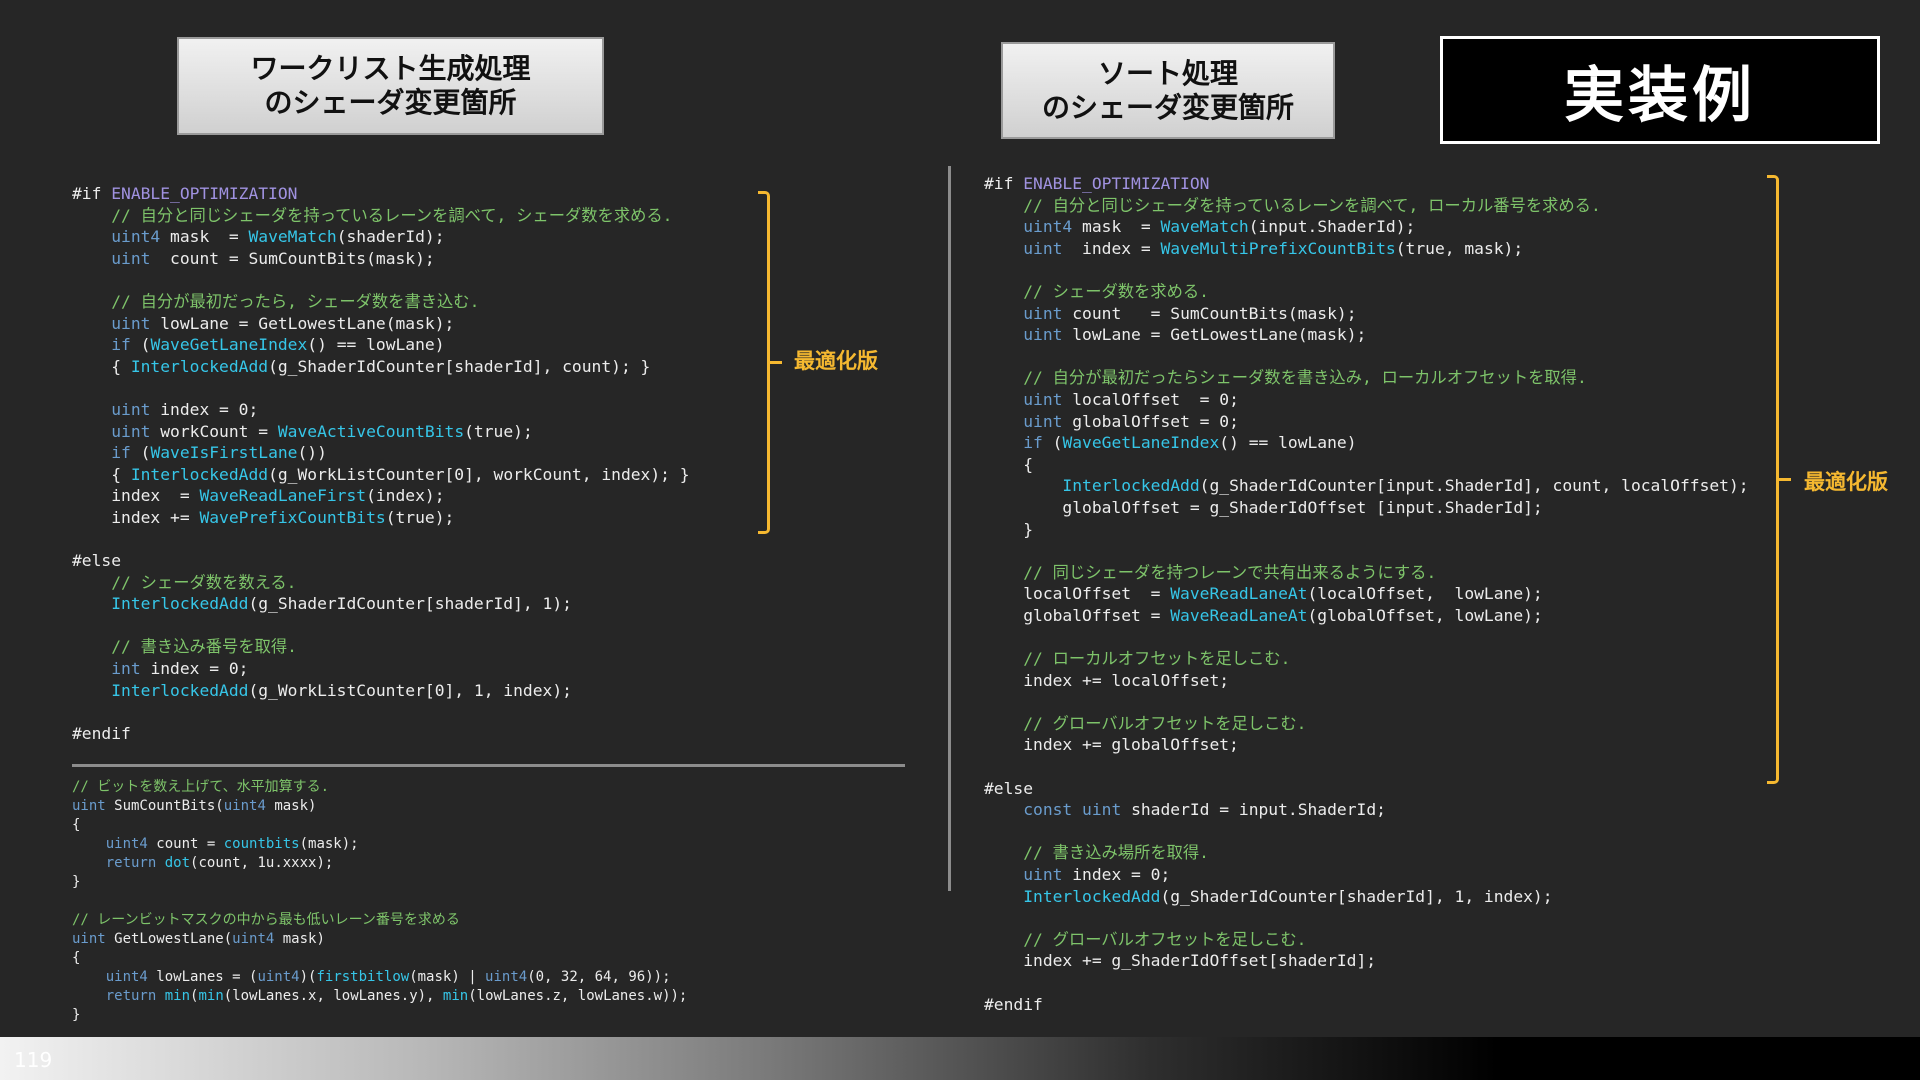 Image resolution: width=1920 pixels, height=1080 pixels. Describe the element at coordinates (1253, 810) in the screenshot. I see `code-token: shaderId = input.ShaderId;` at that location.